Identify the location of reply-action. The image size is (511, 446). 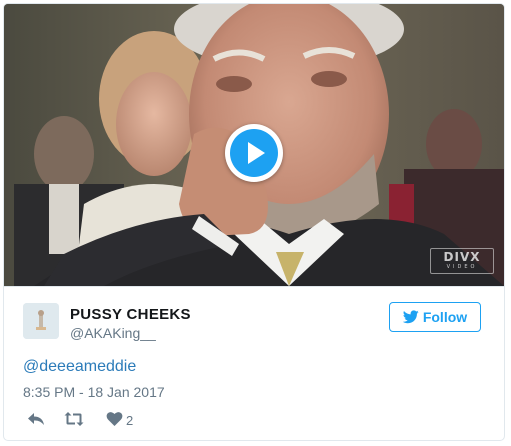
(36, 419).